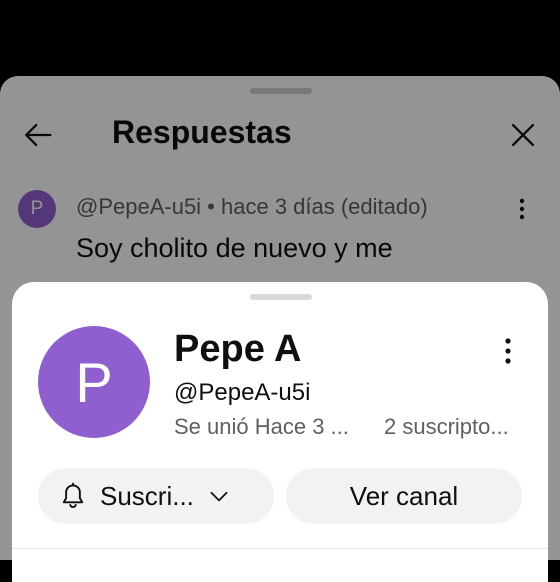 This screenshot has height=582, width=560. I want to click on profile-name: Pepe A, so click(238, 349).